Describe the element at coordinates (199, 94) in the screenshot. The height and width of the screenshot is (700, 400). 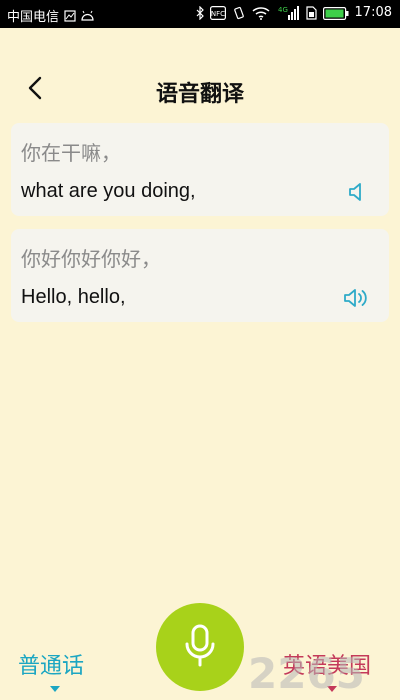
I see `page-title: 语音翻译` at that location.